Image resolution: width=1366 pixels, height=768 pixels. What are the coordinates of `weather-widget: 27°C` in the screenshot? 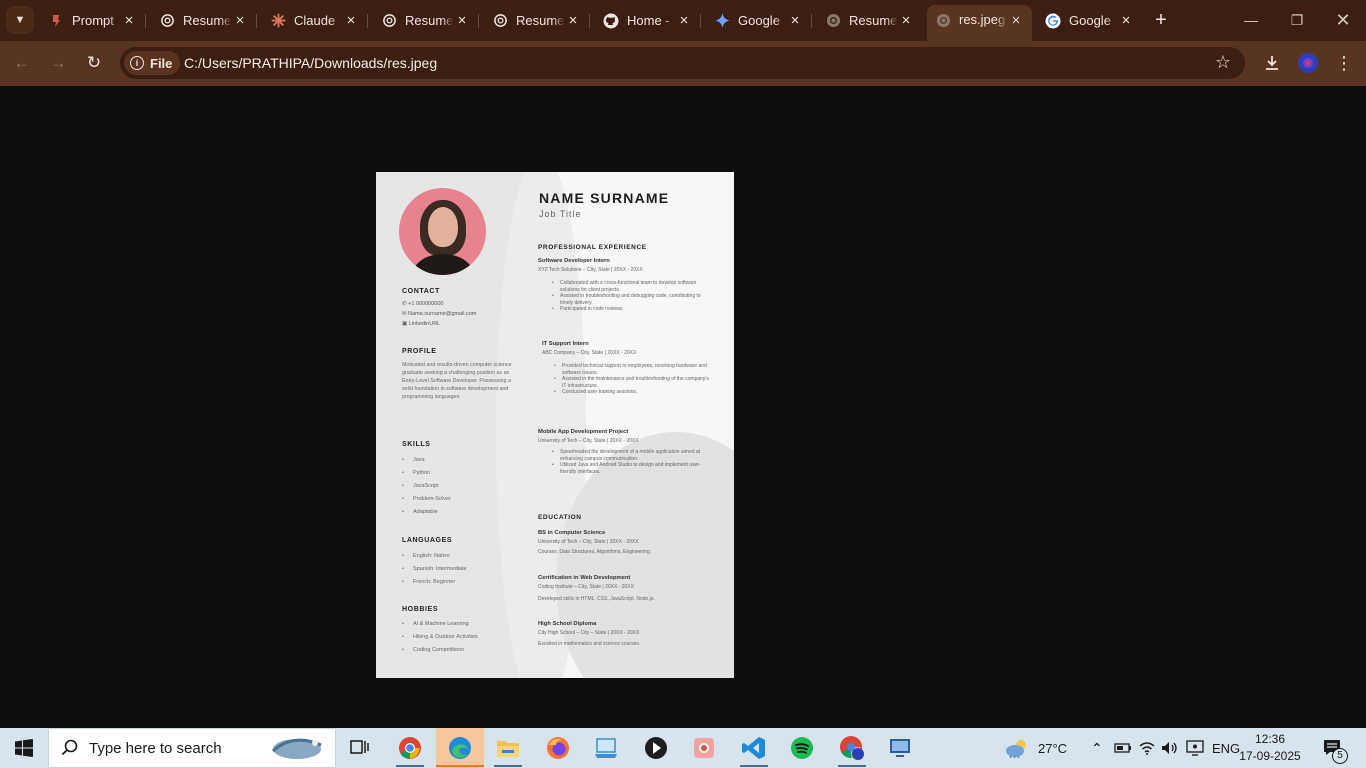 It's located at (1035, 748).